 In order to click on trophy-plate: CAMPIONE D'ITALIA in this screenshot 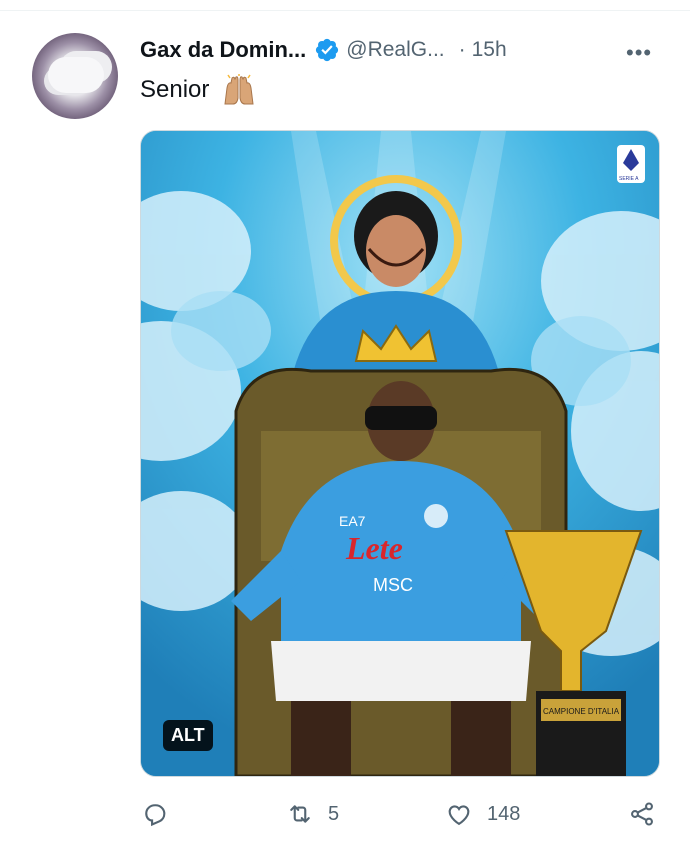, I will do `click(581, 711)`.